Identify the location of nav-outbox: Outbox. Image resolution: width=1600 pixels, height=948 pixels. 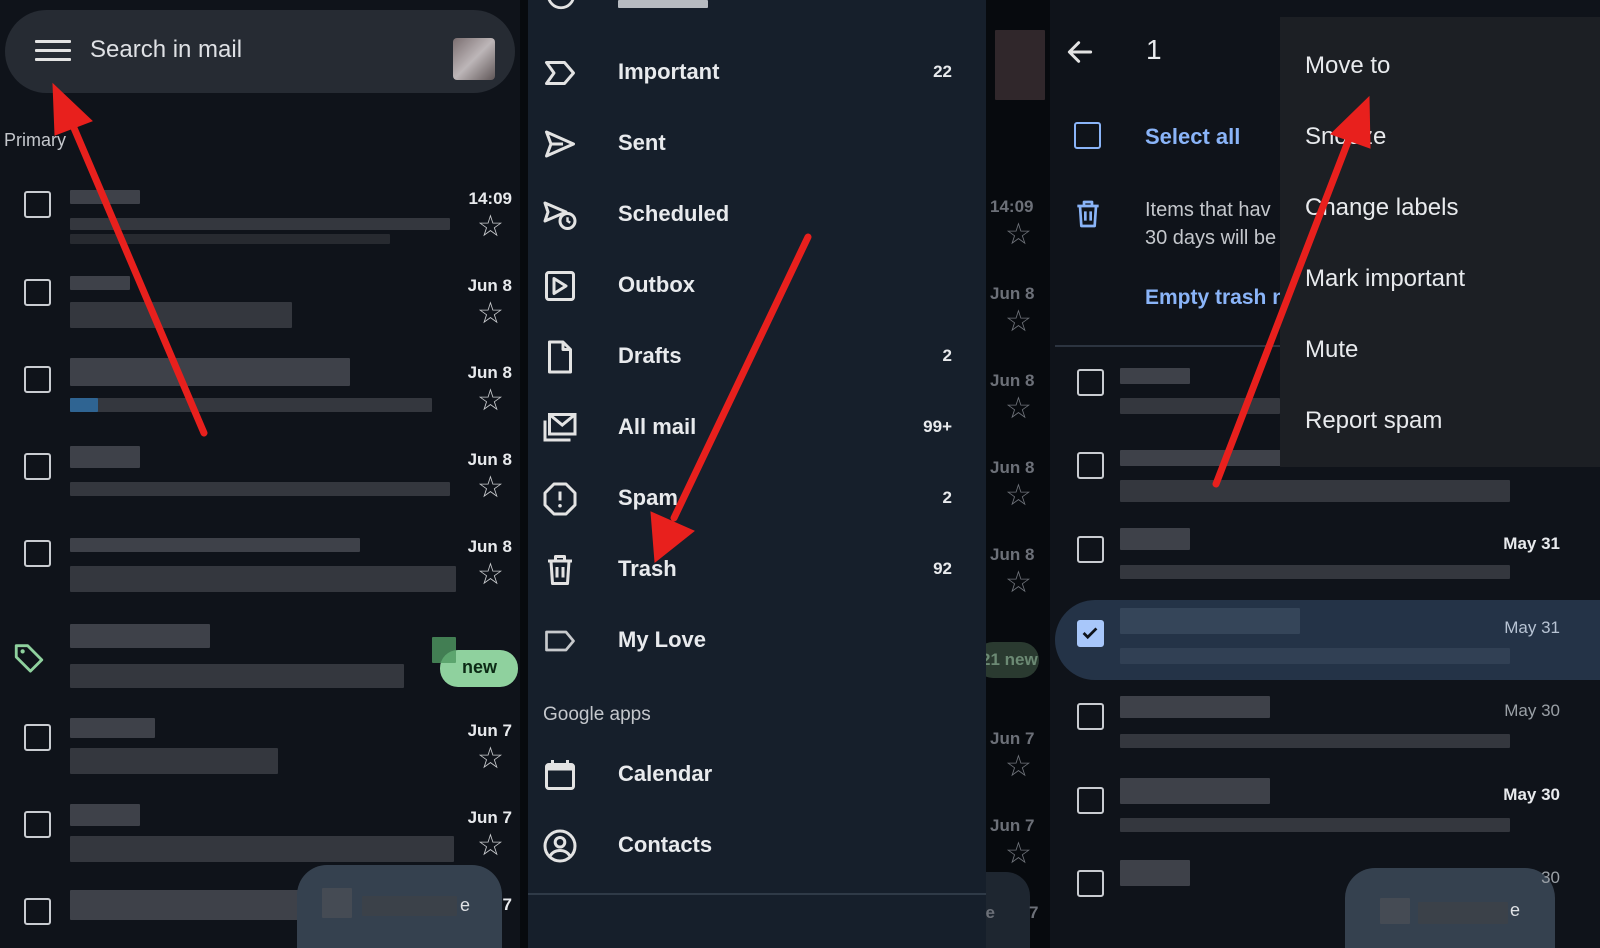
(757, 288).